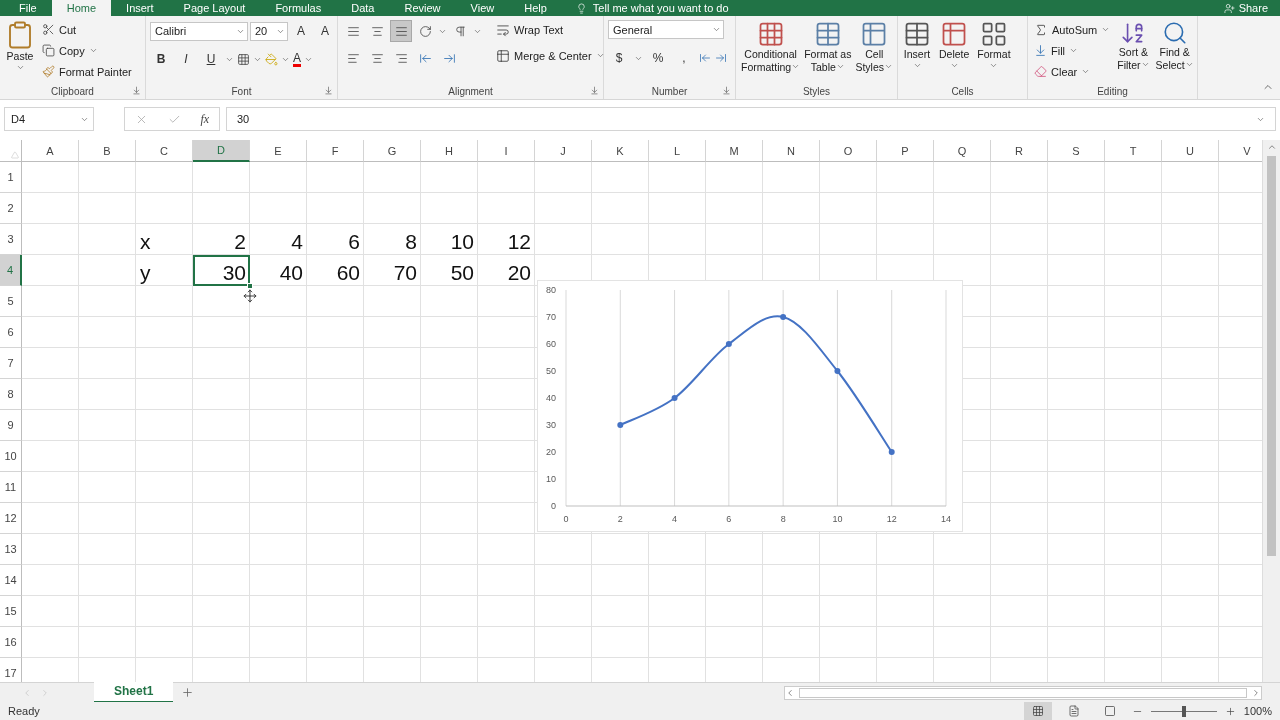 Image resolution: width=1280 pixels, height=720 pixels. Describe the element at coordinates (482, 8) in the screenshot. I see `ribbon-tab: View` at that location.